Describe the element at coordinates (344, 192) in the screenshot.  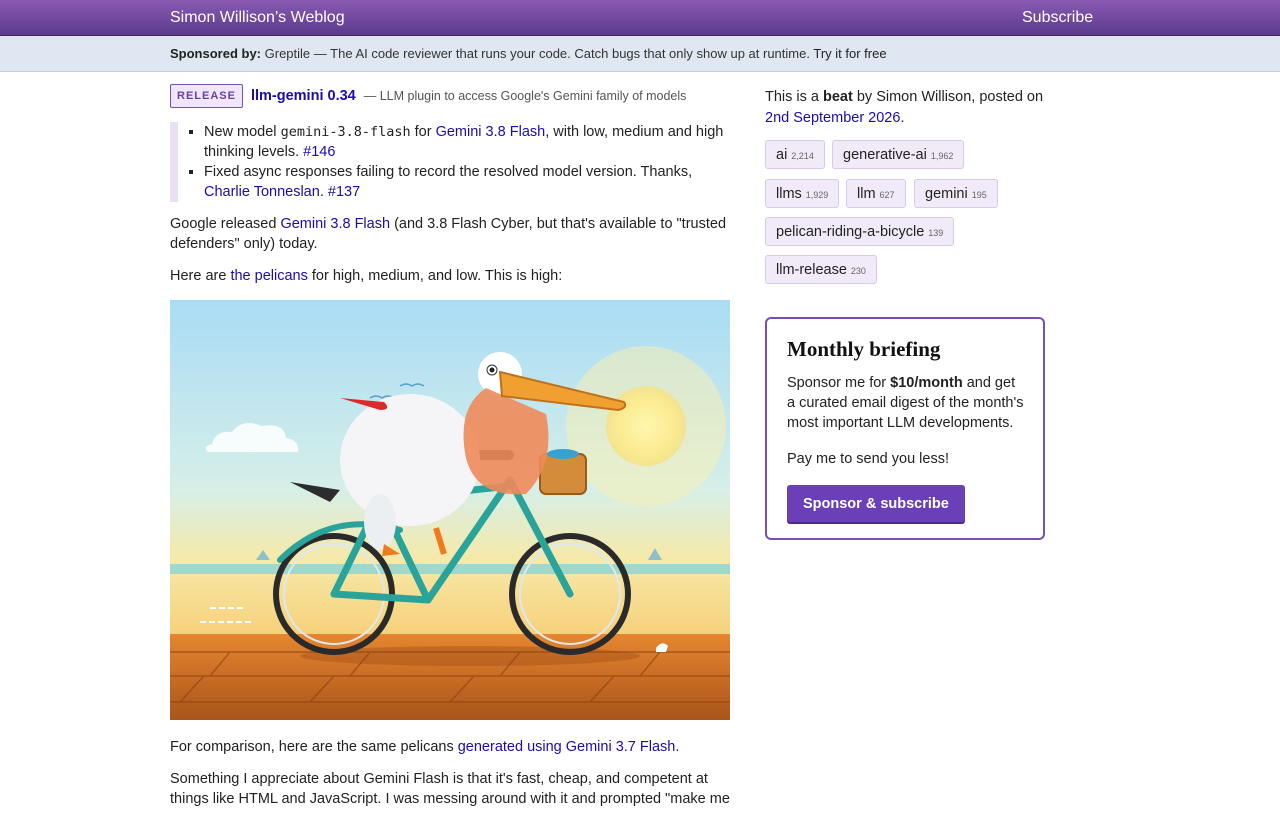
I see `issue-137-link: #137` at that location.